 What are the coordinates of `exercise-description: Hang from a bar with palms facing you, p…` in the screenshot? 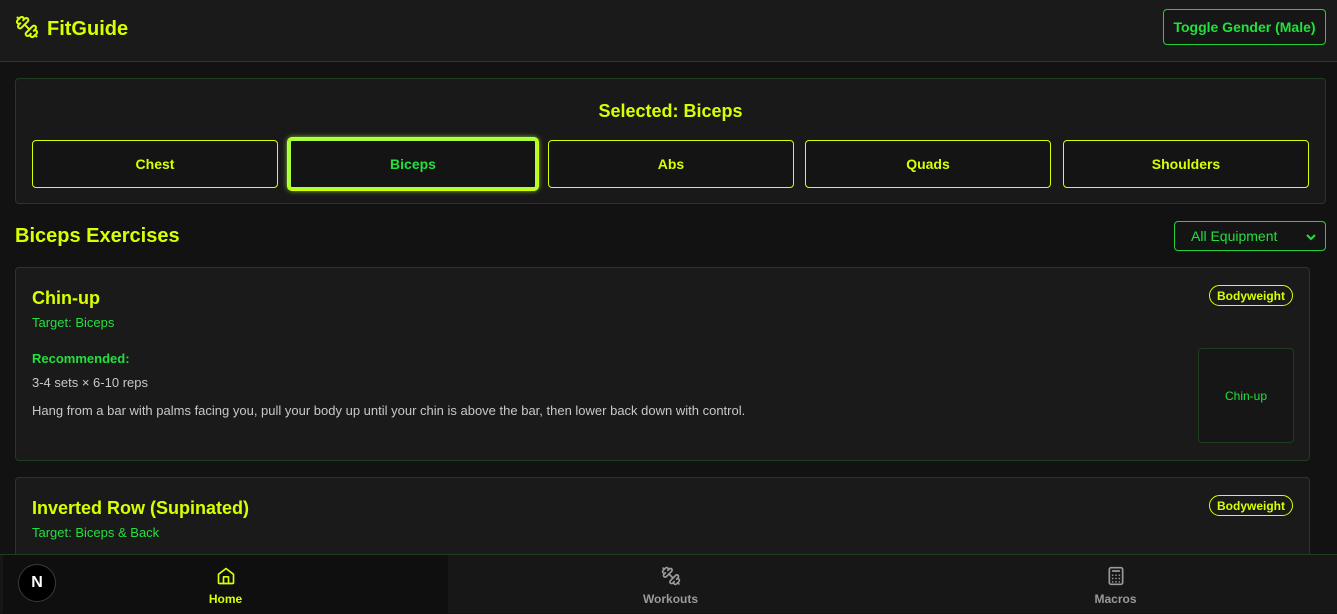 It's located at (389, 410).